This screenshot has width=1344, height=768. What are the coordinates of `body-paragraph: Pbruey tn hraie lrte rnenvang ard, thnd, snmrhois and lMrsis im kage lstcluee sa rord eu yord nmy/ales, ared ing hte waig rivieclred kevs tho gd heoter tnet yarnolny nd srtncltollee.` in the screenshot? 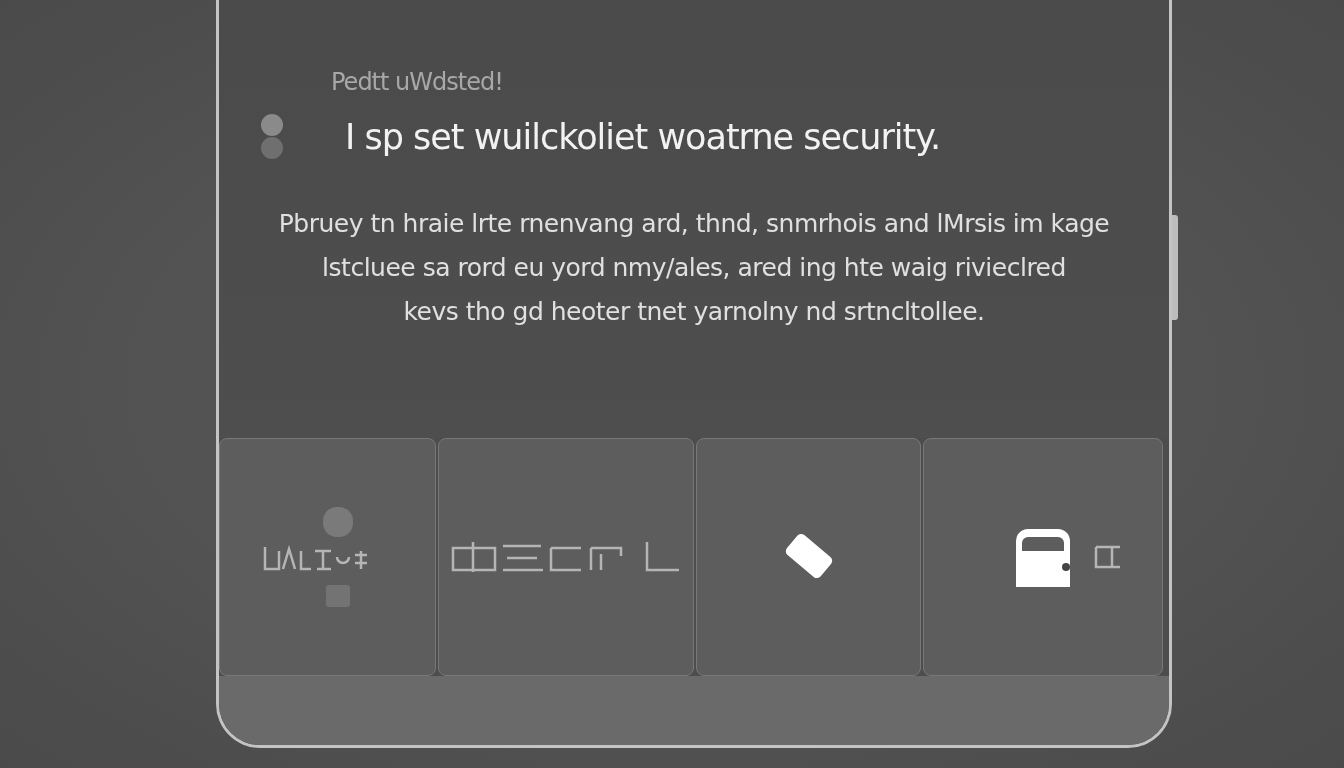 It's located at (694, 268).